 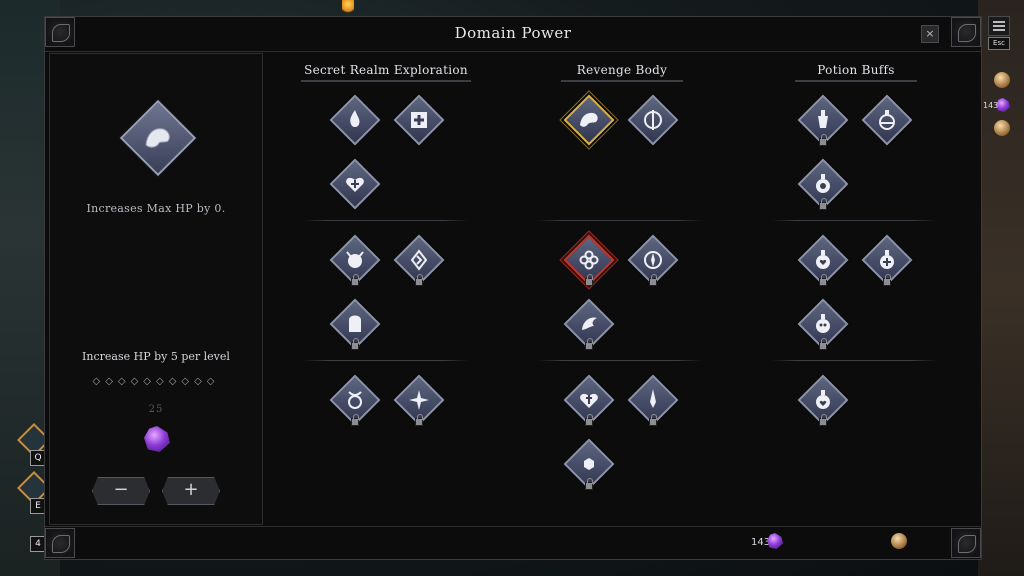 What do you see at coordinates (999, 43) in the screenshot?
I see `esc-key-badge: Esc` at bounding box center [999, 43].